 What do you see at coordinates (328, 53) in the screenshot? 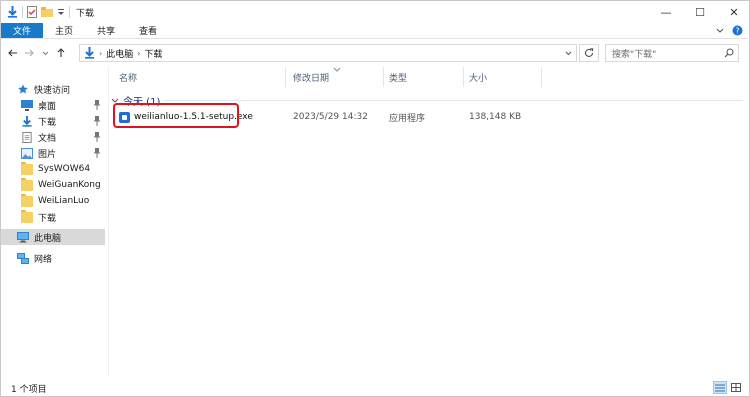
I see `address-bar: › 此电脑 › 下载` at bounding box center [328, 53].